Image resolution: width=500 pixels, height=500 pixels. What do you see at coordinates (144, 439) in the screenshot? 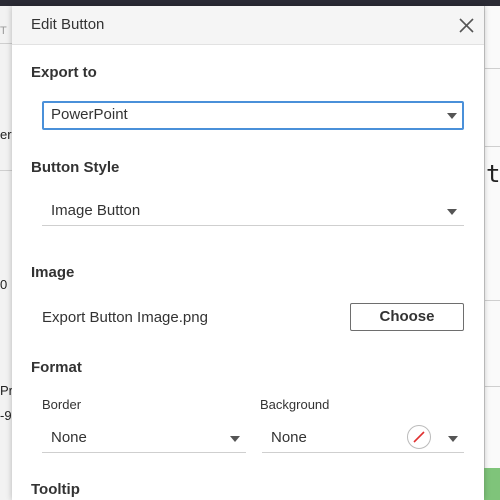
I see `border-dropdown: None` at bounding box center [144, 439].